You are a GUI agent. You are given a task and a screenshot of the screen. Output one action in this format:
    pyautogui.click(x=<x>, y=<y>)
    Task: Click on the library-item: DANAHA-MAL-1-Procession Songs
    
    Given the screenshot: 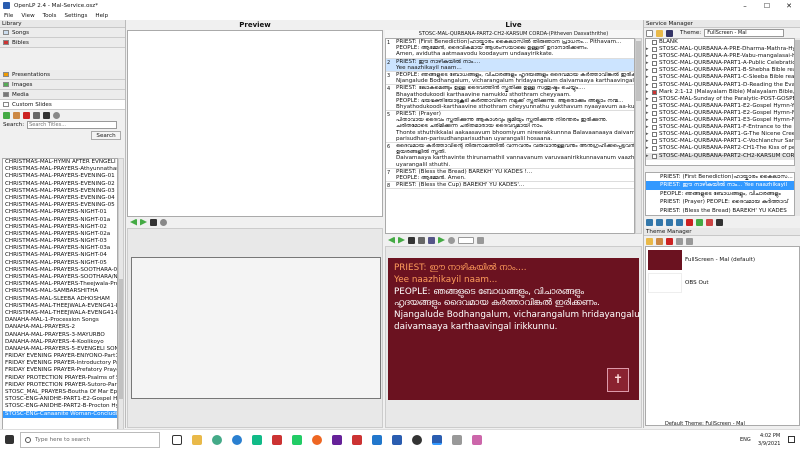 What is the action you would take?
    pyautogui.click(x=60, y=320)
    